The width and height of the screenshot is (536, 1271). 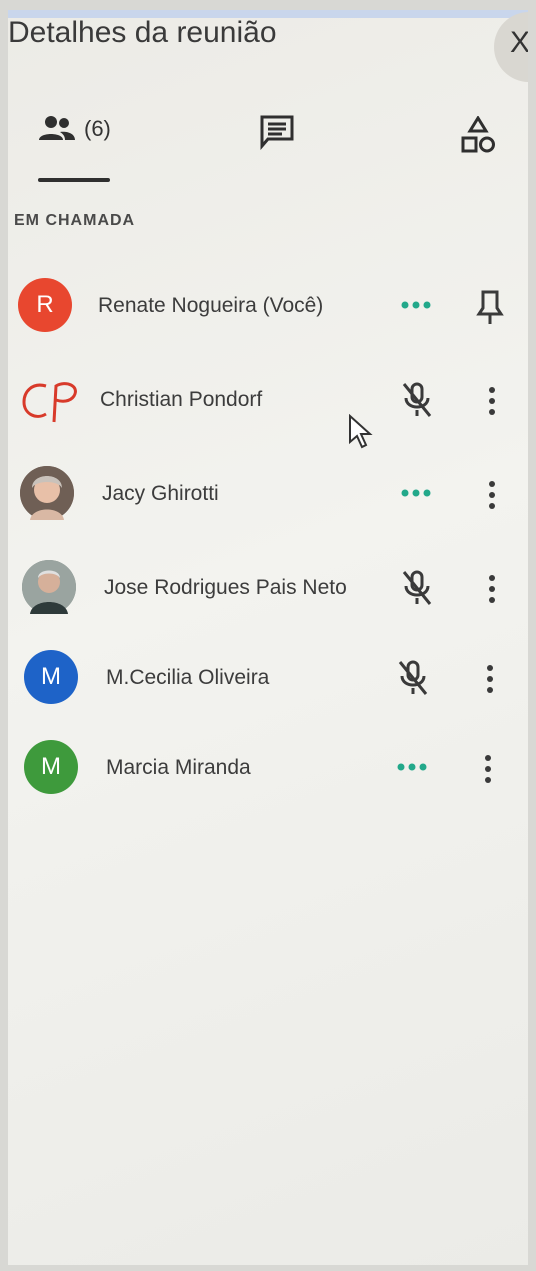 I want to click on participant-row: R Renate Nogueira (Você), so click(x=268, y=308).